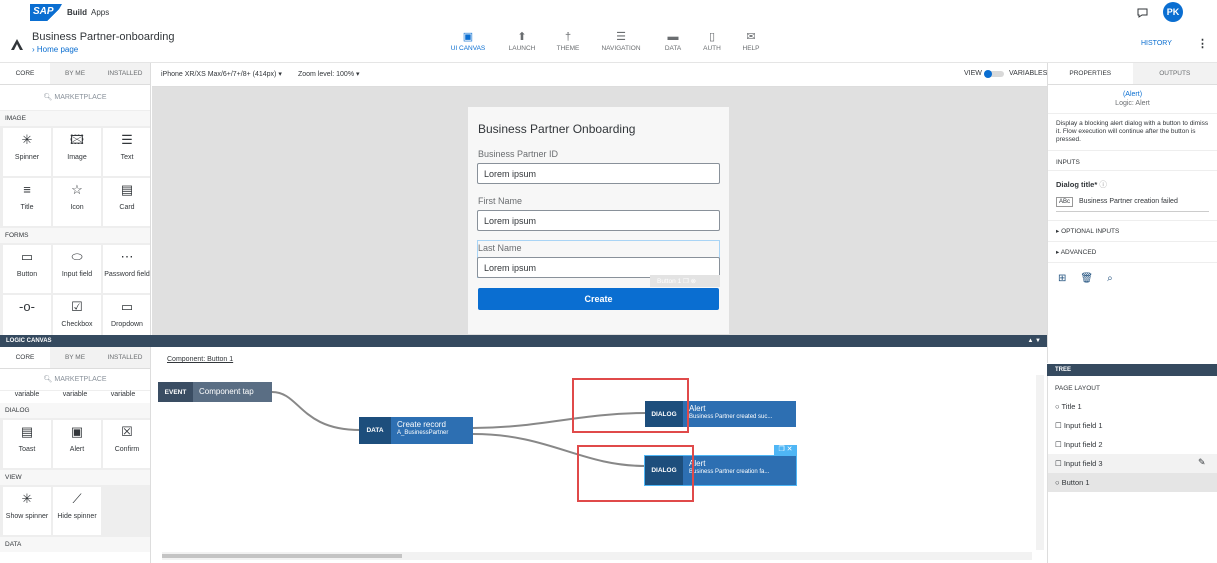  Describe the element at coordinates (232, 392) in the screenshot. I see `node-label: Component tap` at that location.